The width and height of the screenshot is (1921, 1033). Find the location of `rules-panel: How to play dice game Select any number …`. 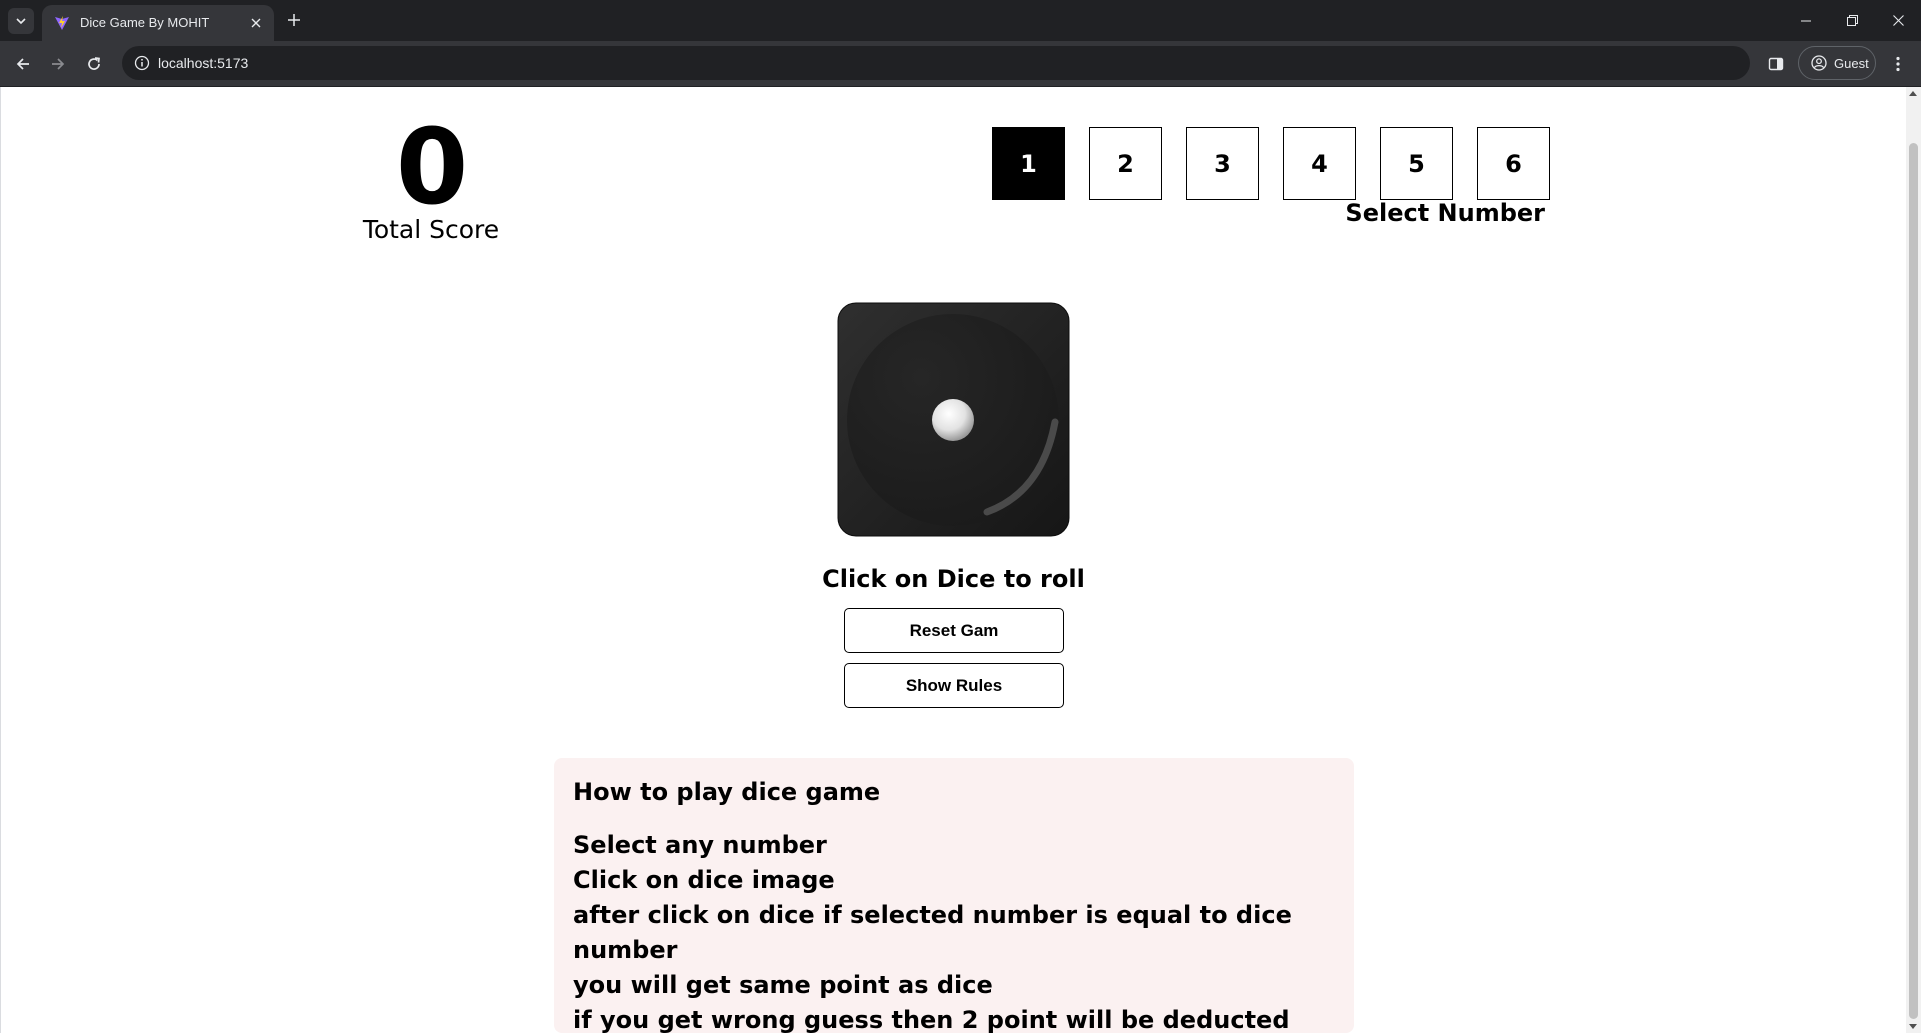

rules-panel: How to play dice game Select any number … is located at coordinates (954, 895).